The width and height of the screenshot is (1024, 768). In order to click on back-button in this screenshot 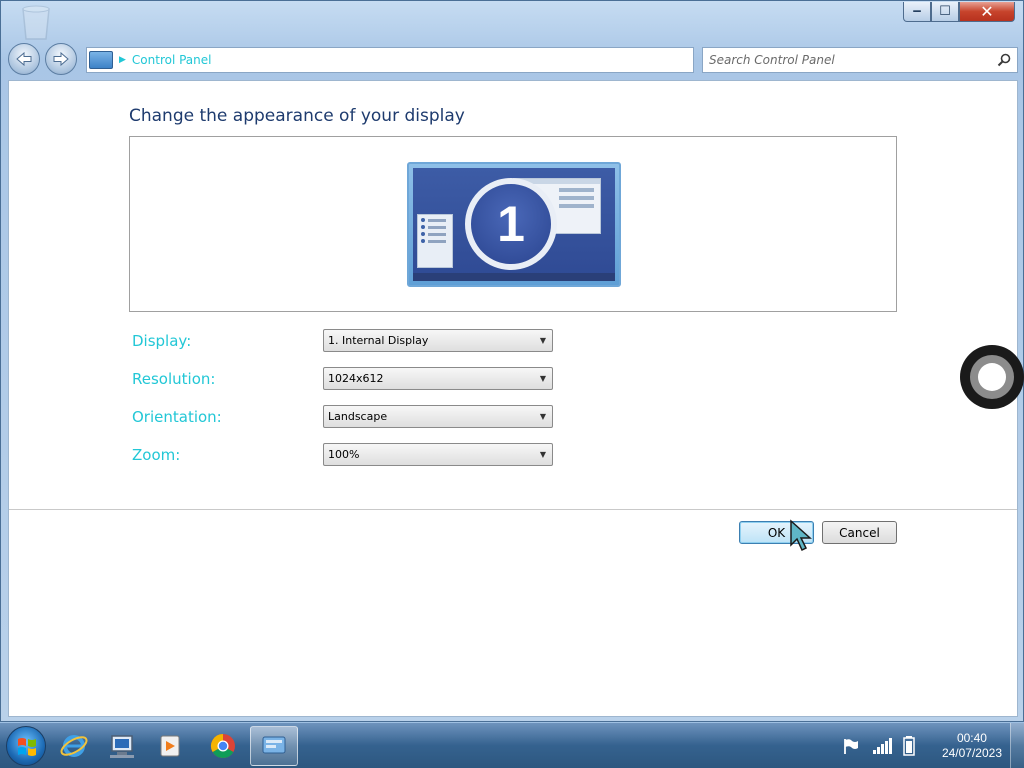, I will do `click(24, 59)`.